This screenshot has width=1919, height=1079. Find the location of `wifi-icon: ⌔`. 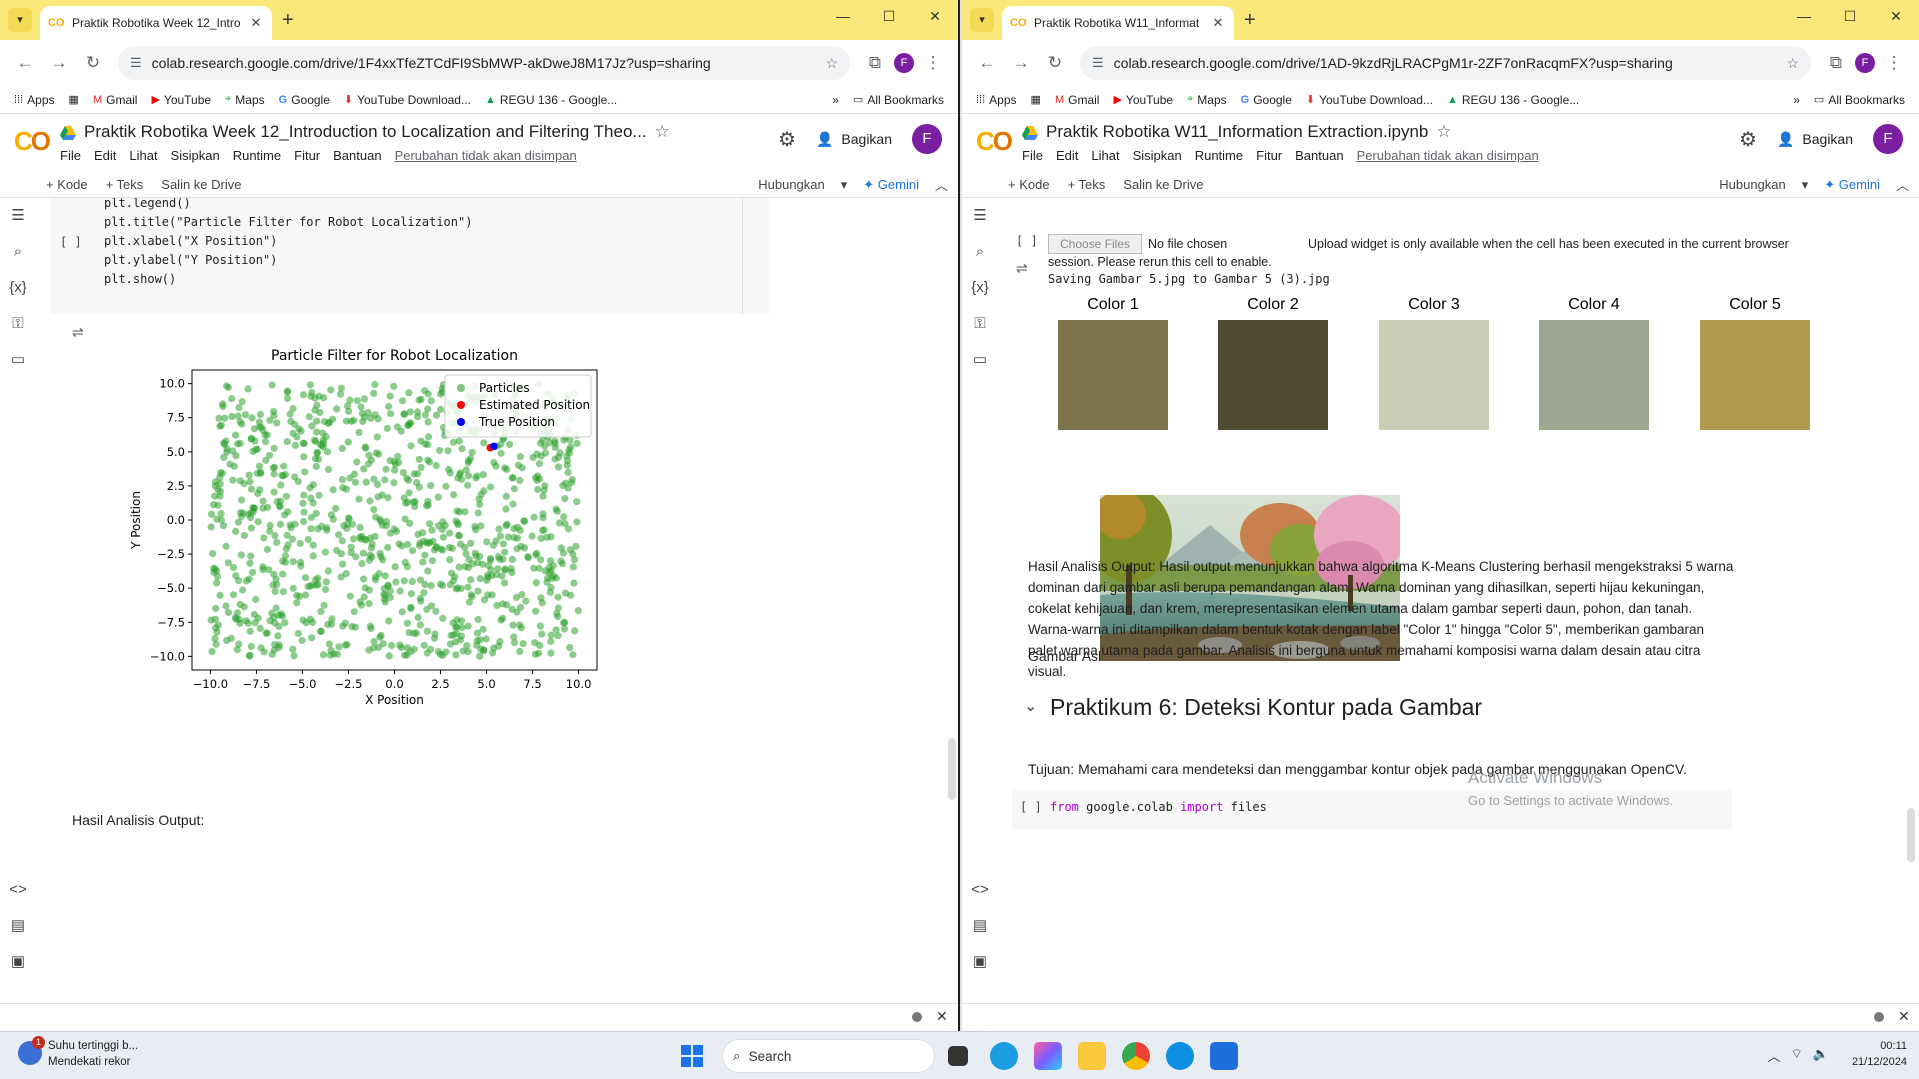

wifi-icon: ⌔ is located at coordinates (1797, 1055).